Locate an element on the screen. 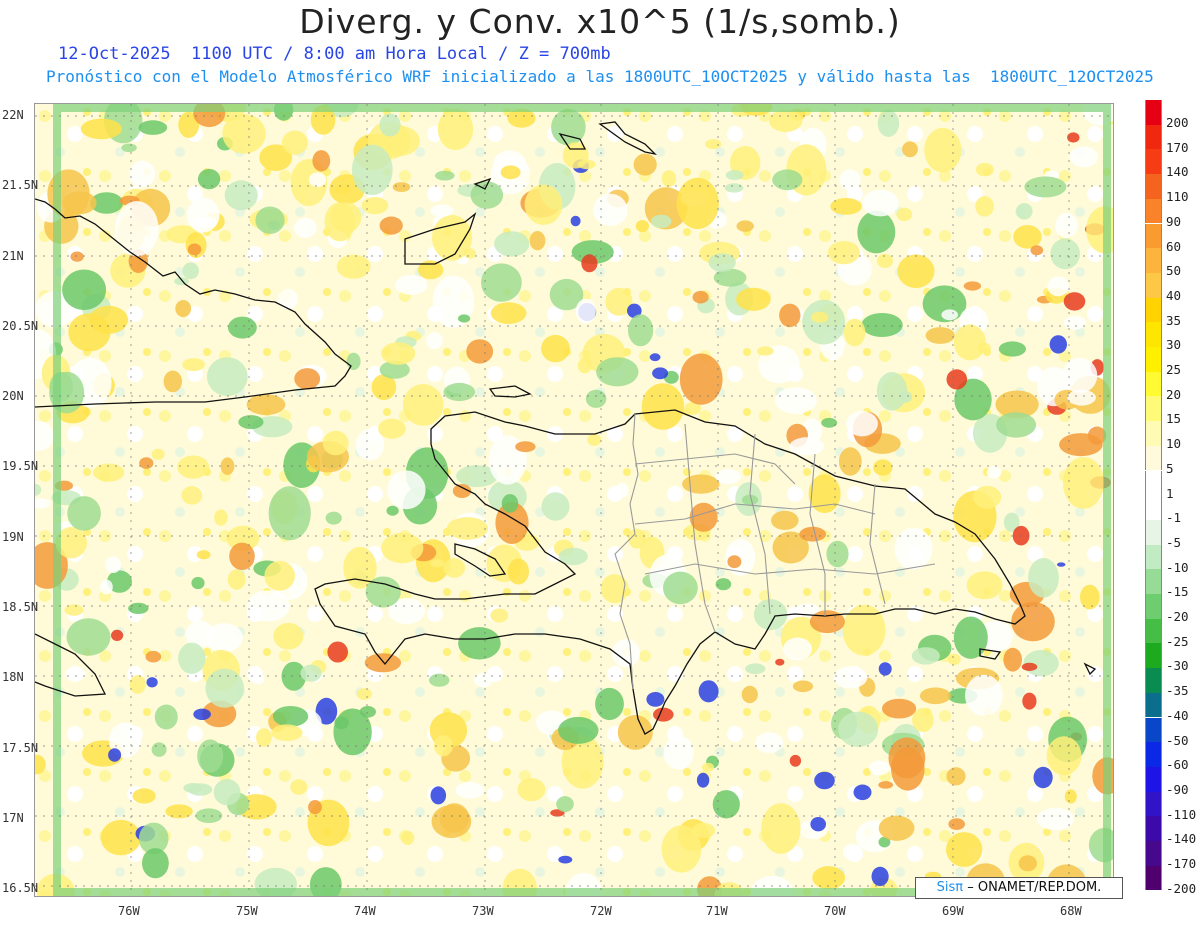 This screenshot has height=927, width=1200. colorbar-label: -30 is located at coordinates (1177, 666).